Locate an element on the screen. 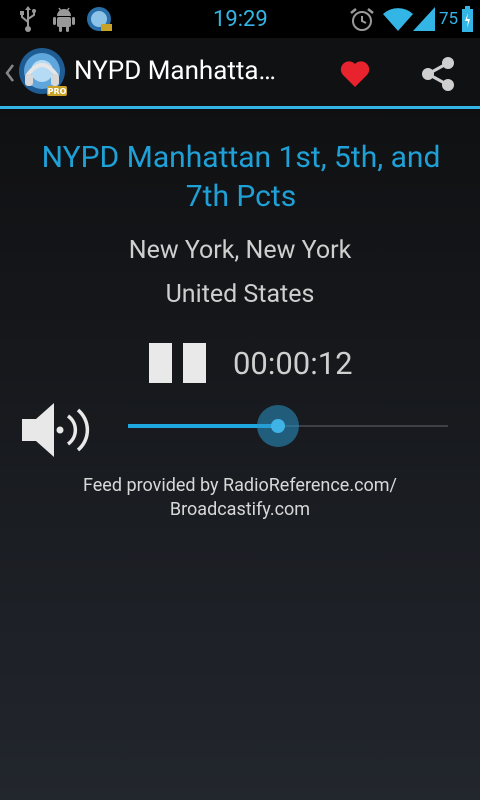 This screenshot has width=480, height=800. pause-button is located at coordinates (178, 363).